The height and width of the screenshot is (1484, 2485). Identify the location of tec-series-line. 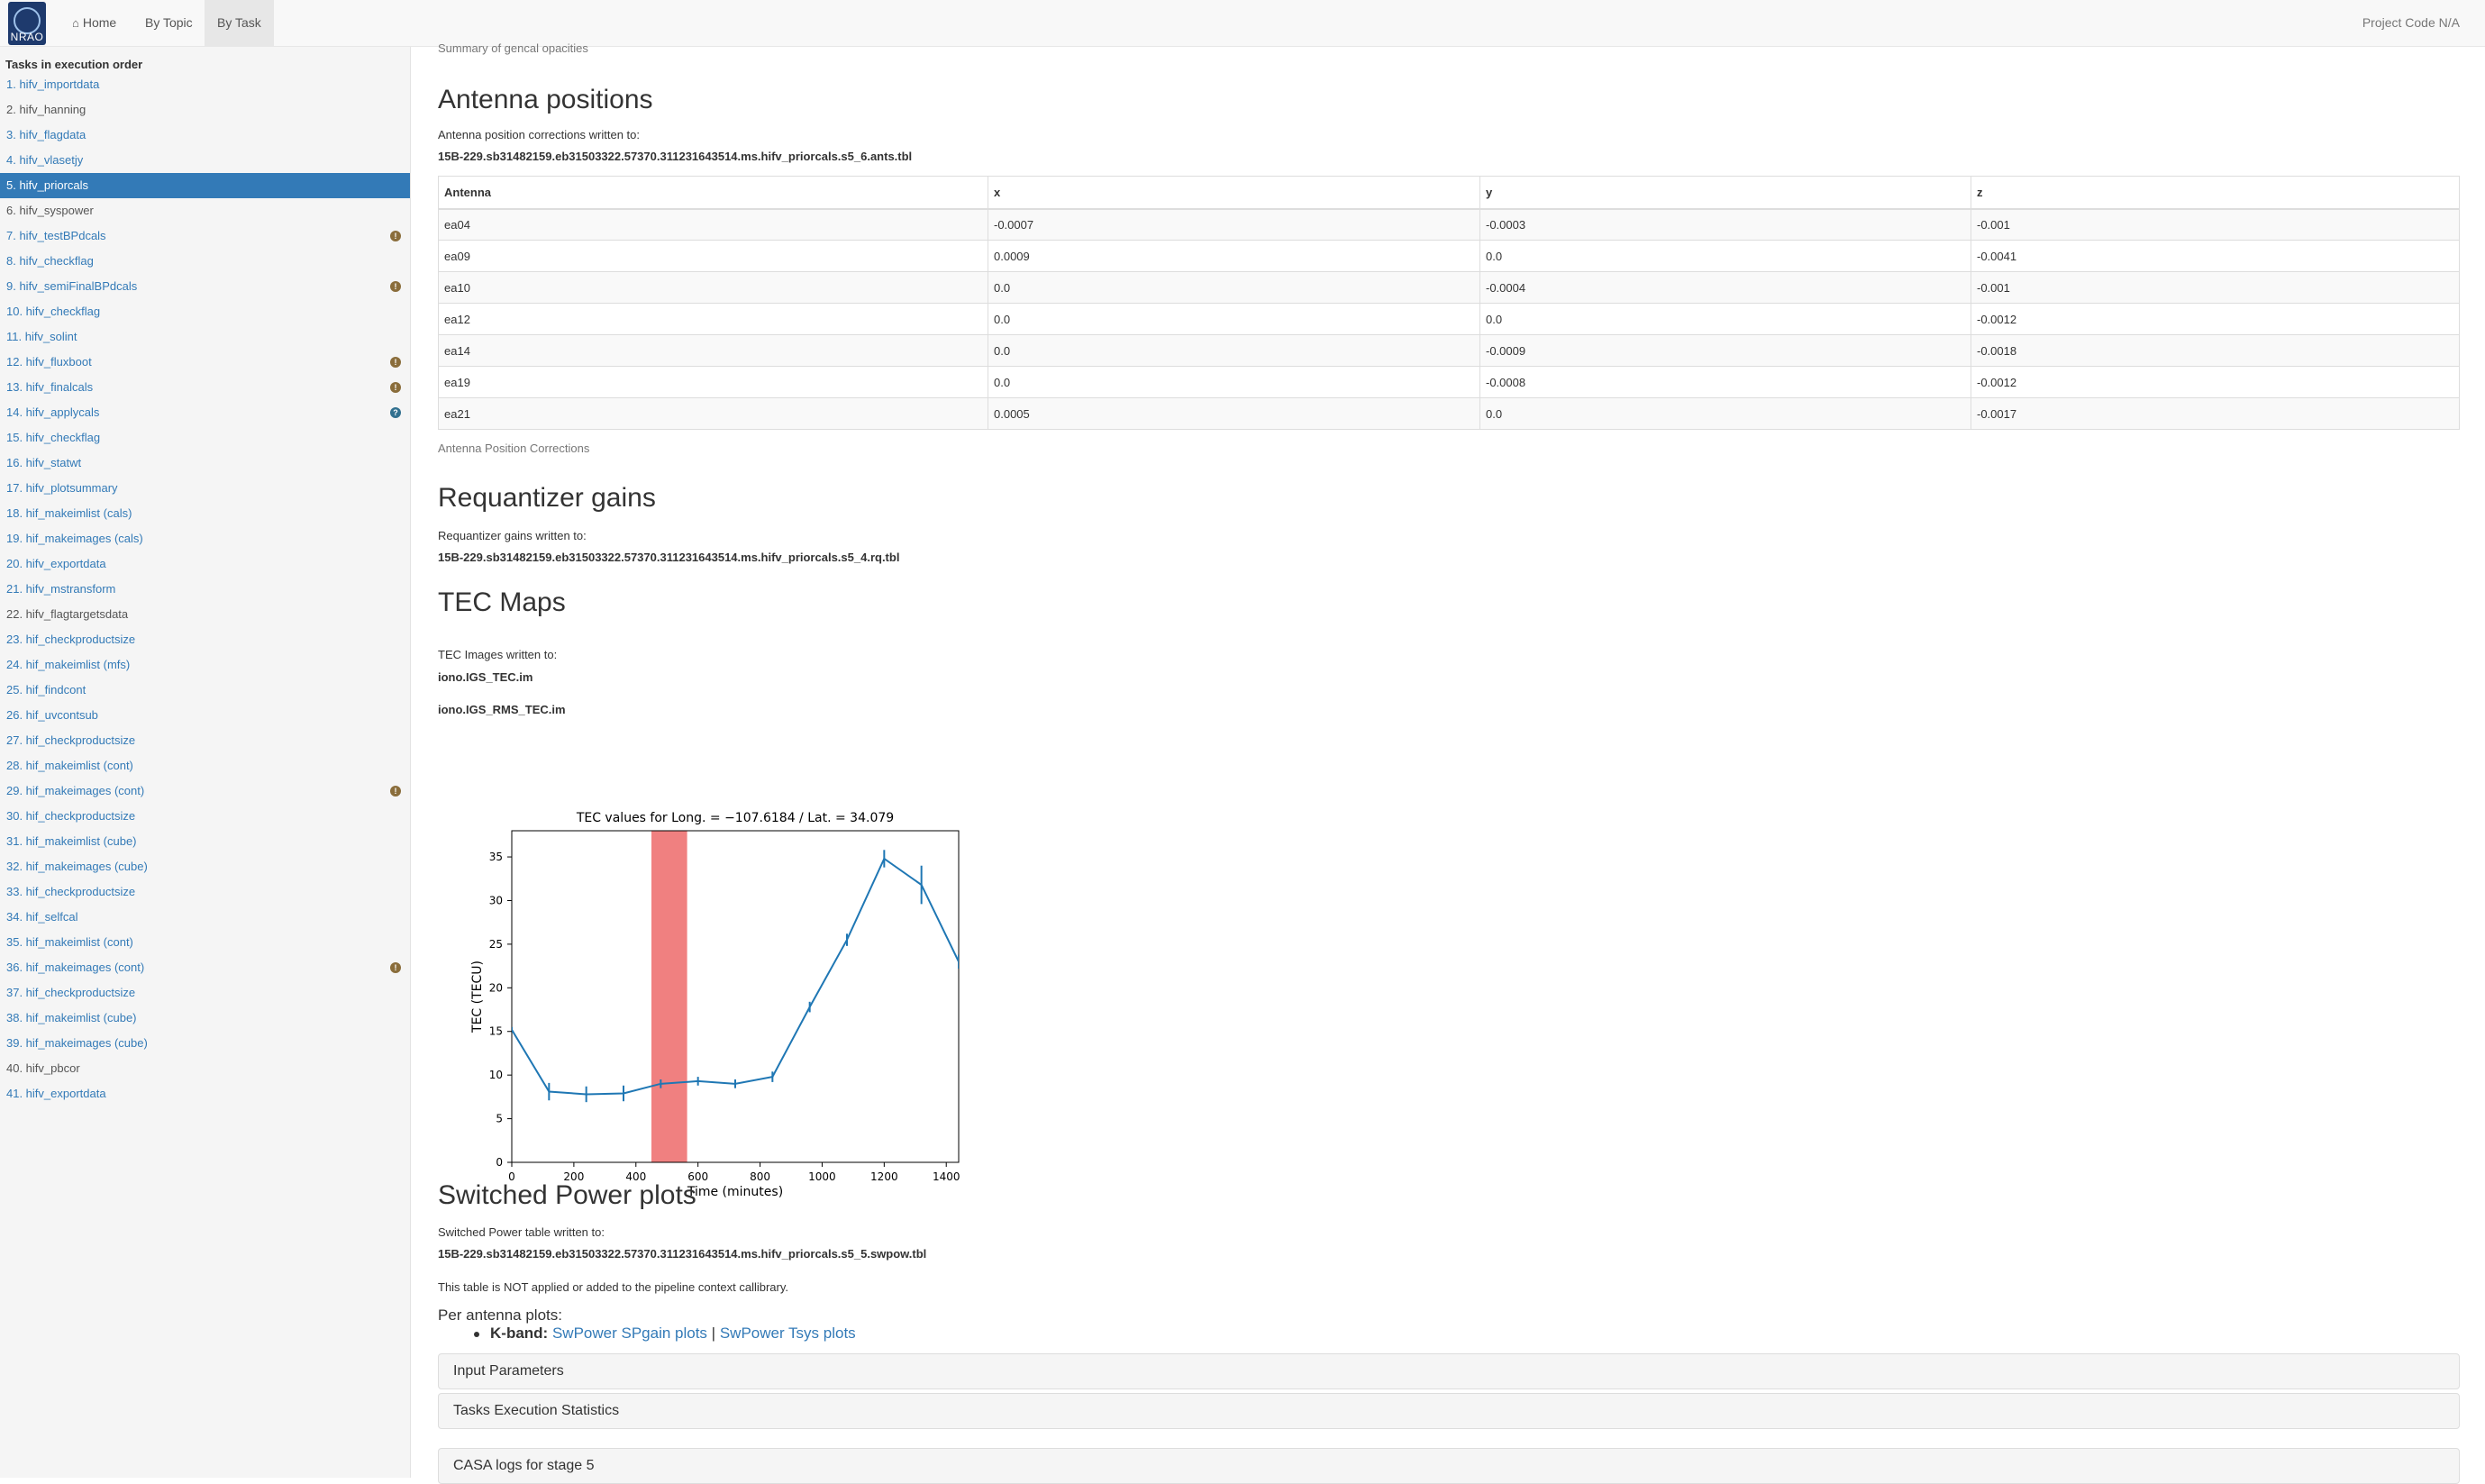
(735, 976).